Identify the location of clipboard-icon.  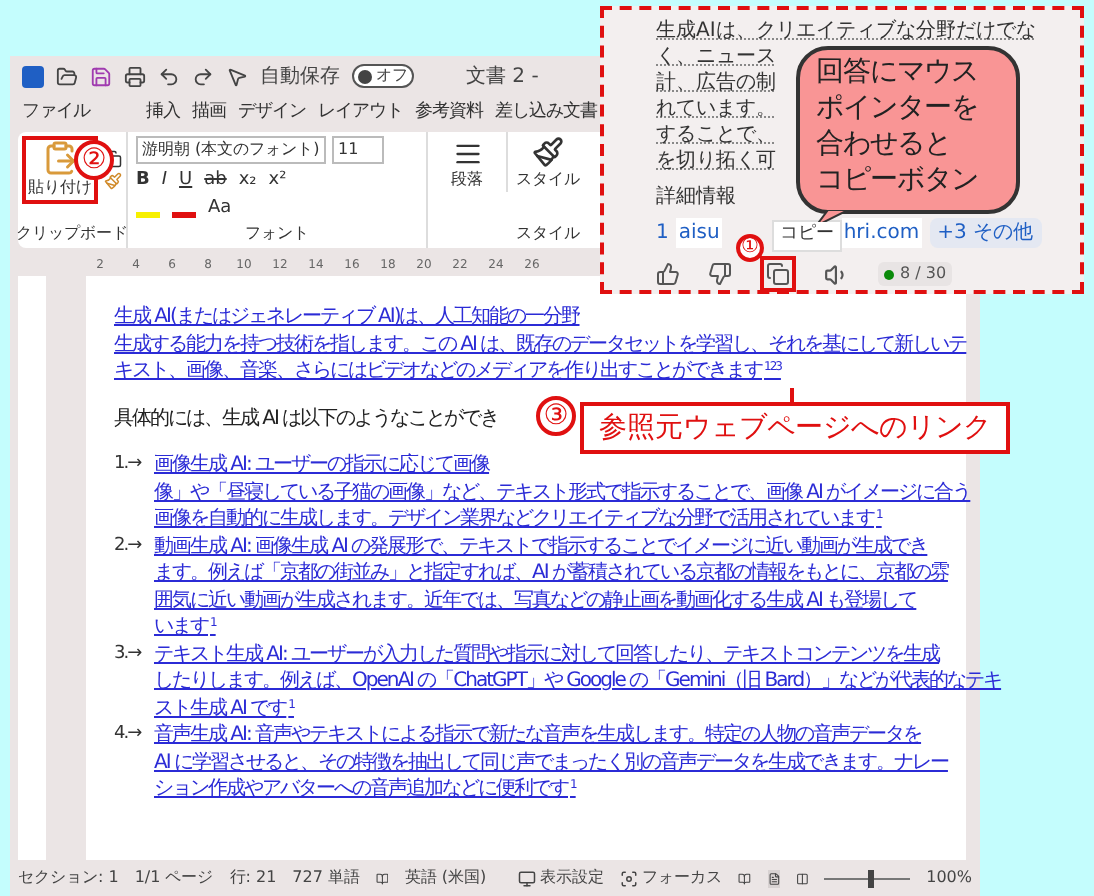
(60, 158).